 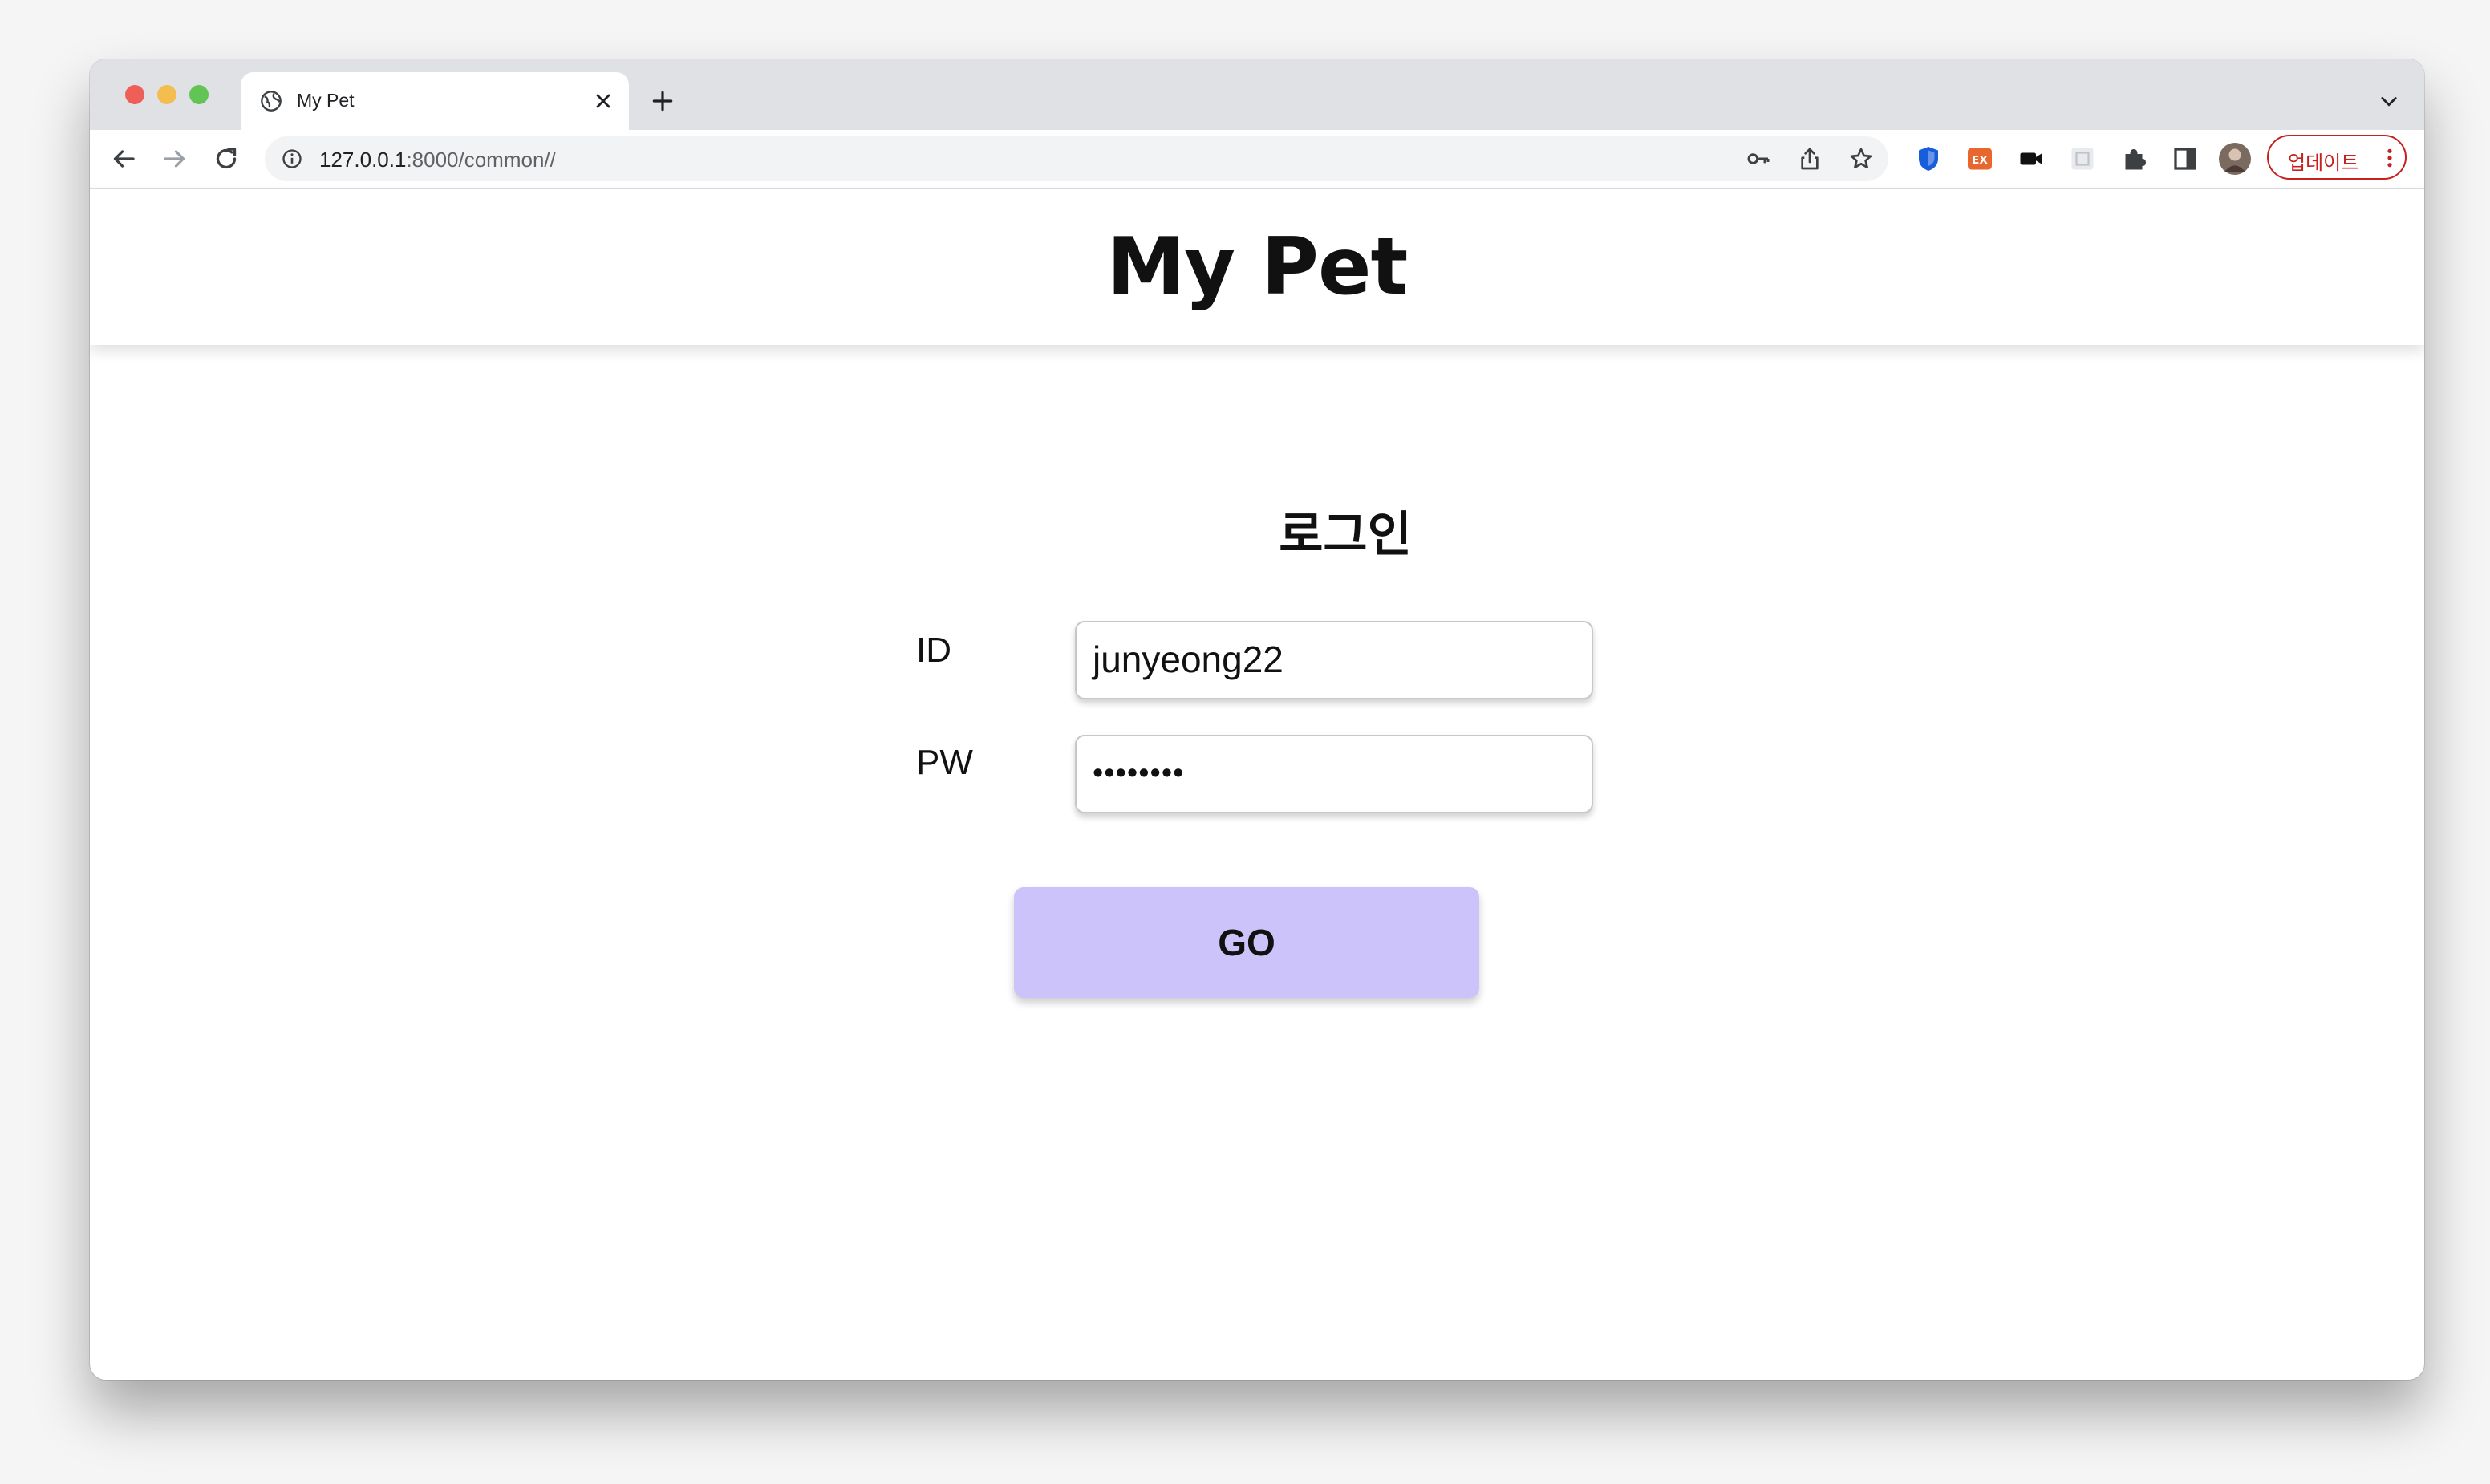 What do you see at coordinates (174, 158) in the screenshot?
I see `forward-arrow-icon` at bounding box center [174, 158].